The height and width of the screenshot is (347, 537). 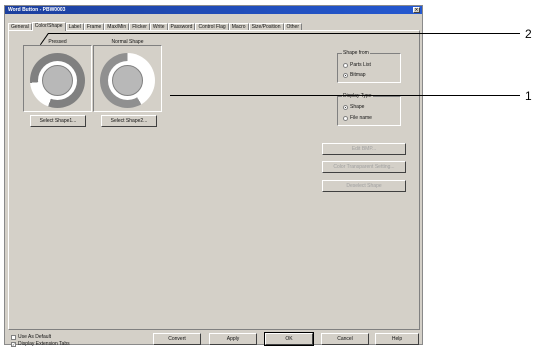 I want to click on normal-shape-preview, so click(x=127, y=78).